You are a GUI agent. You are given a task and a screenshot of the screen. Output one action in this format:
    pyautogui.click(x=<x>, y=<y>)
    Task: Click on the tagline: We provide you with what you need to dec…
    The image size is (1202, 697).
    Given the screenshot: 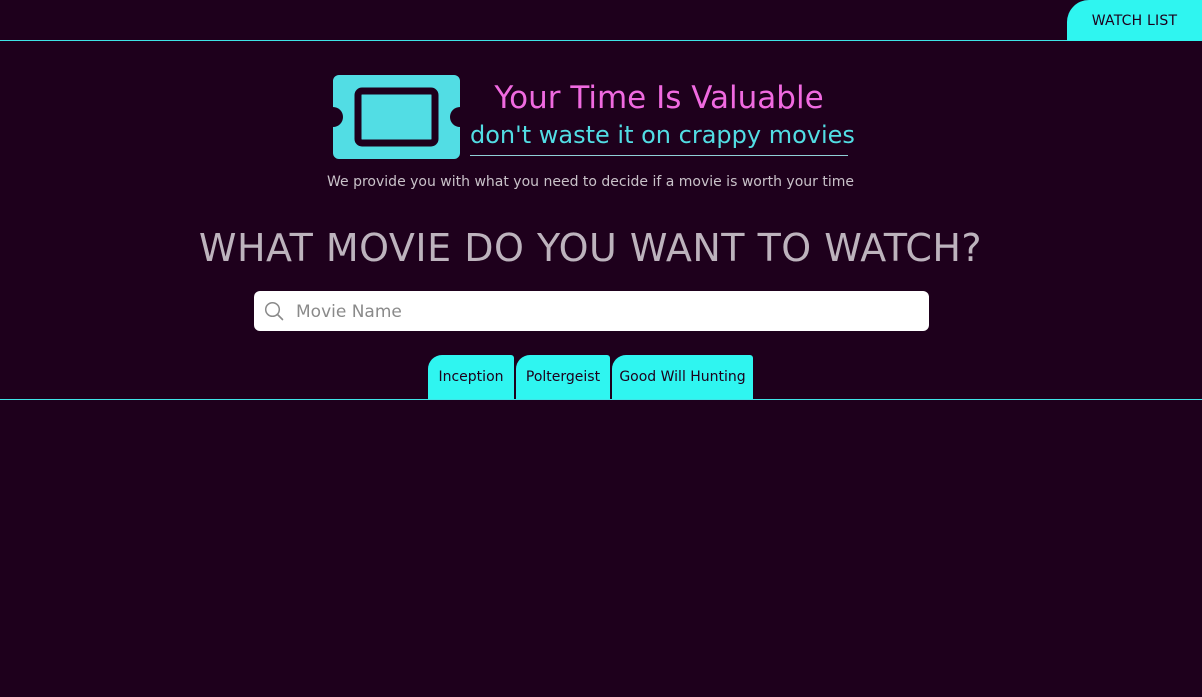 What is the action you would take?
    pyautogui.click(x=590, y=182)
    